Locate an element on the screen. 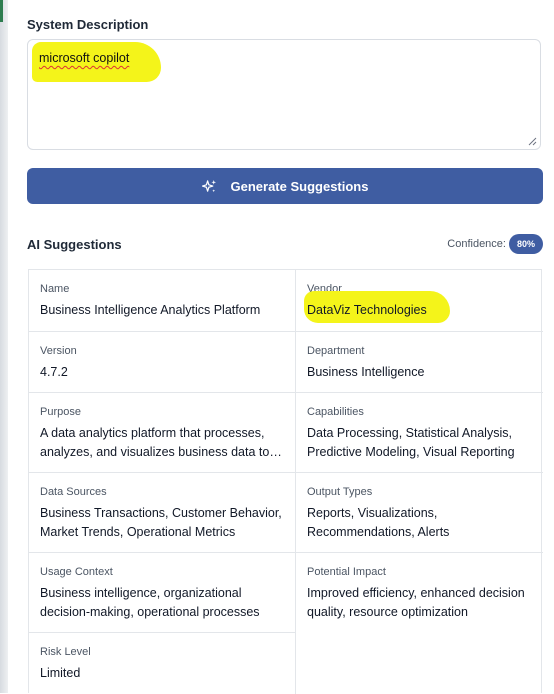 The height and width of the screenshot is (694, 554). field-label: Department is located at coordinates (336, 351).